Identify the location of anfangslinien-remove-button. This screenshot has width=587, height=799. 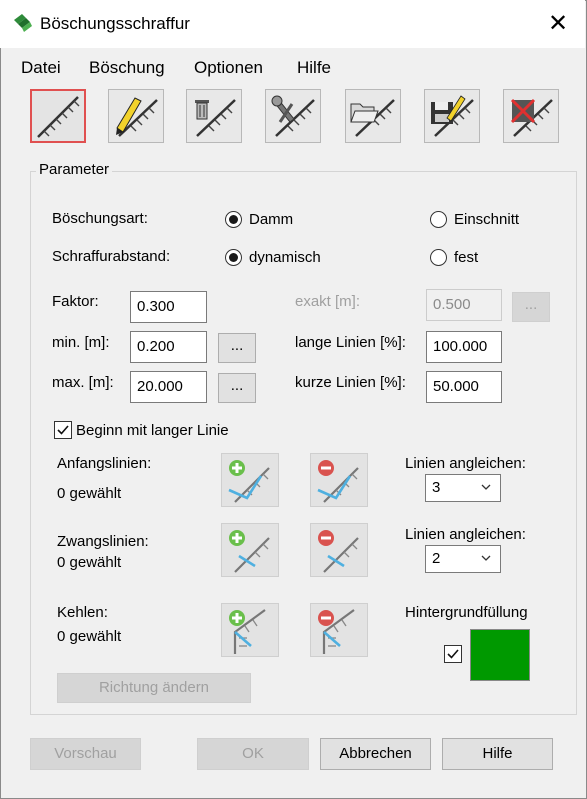
(339, 480).